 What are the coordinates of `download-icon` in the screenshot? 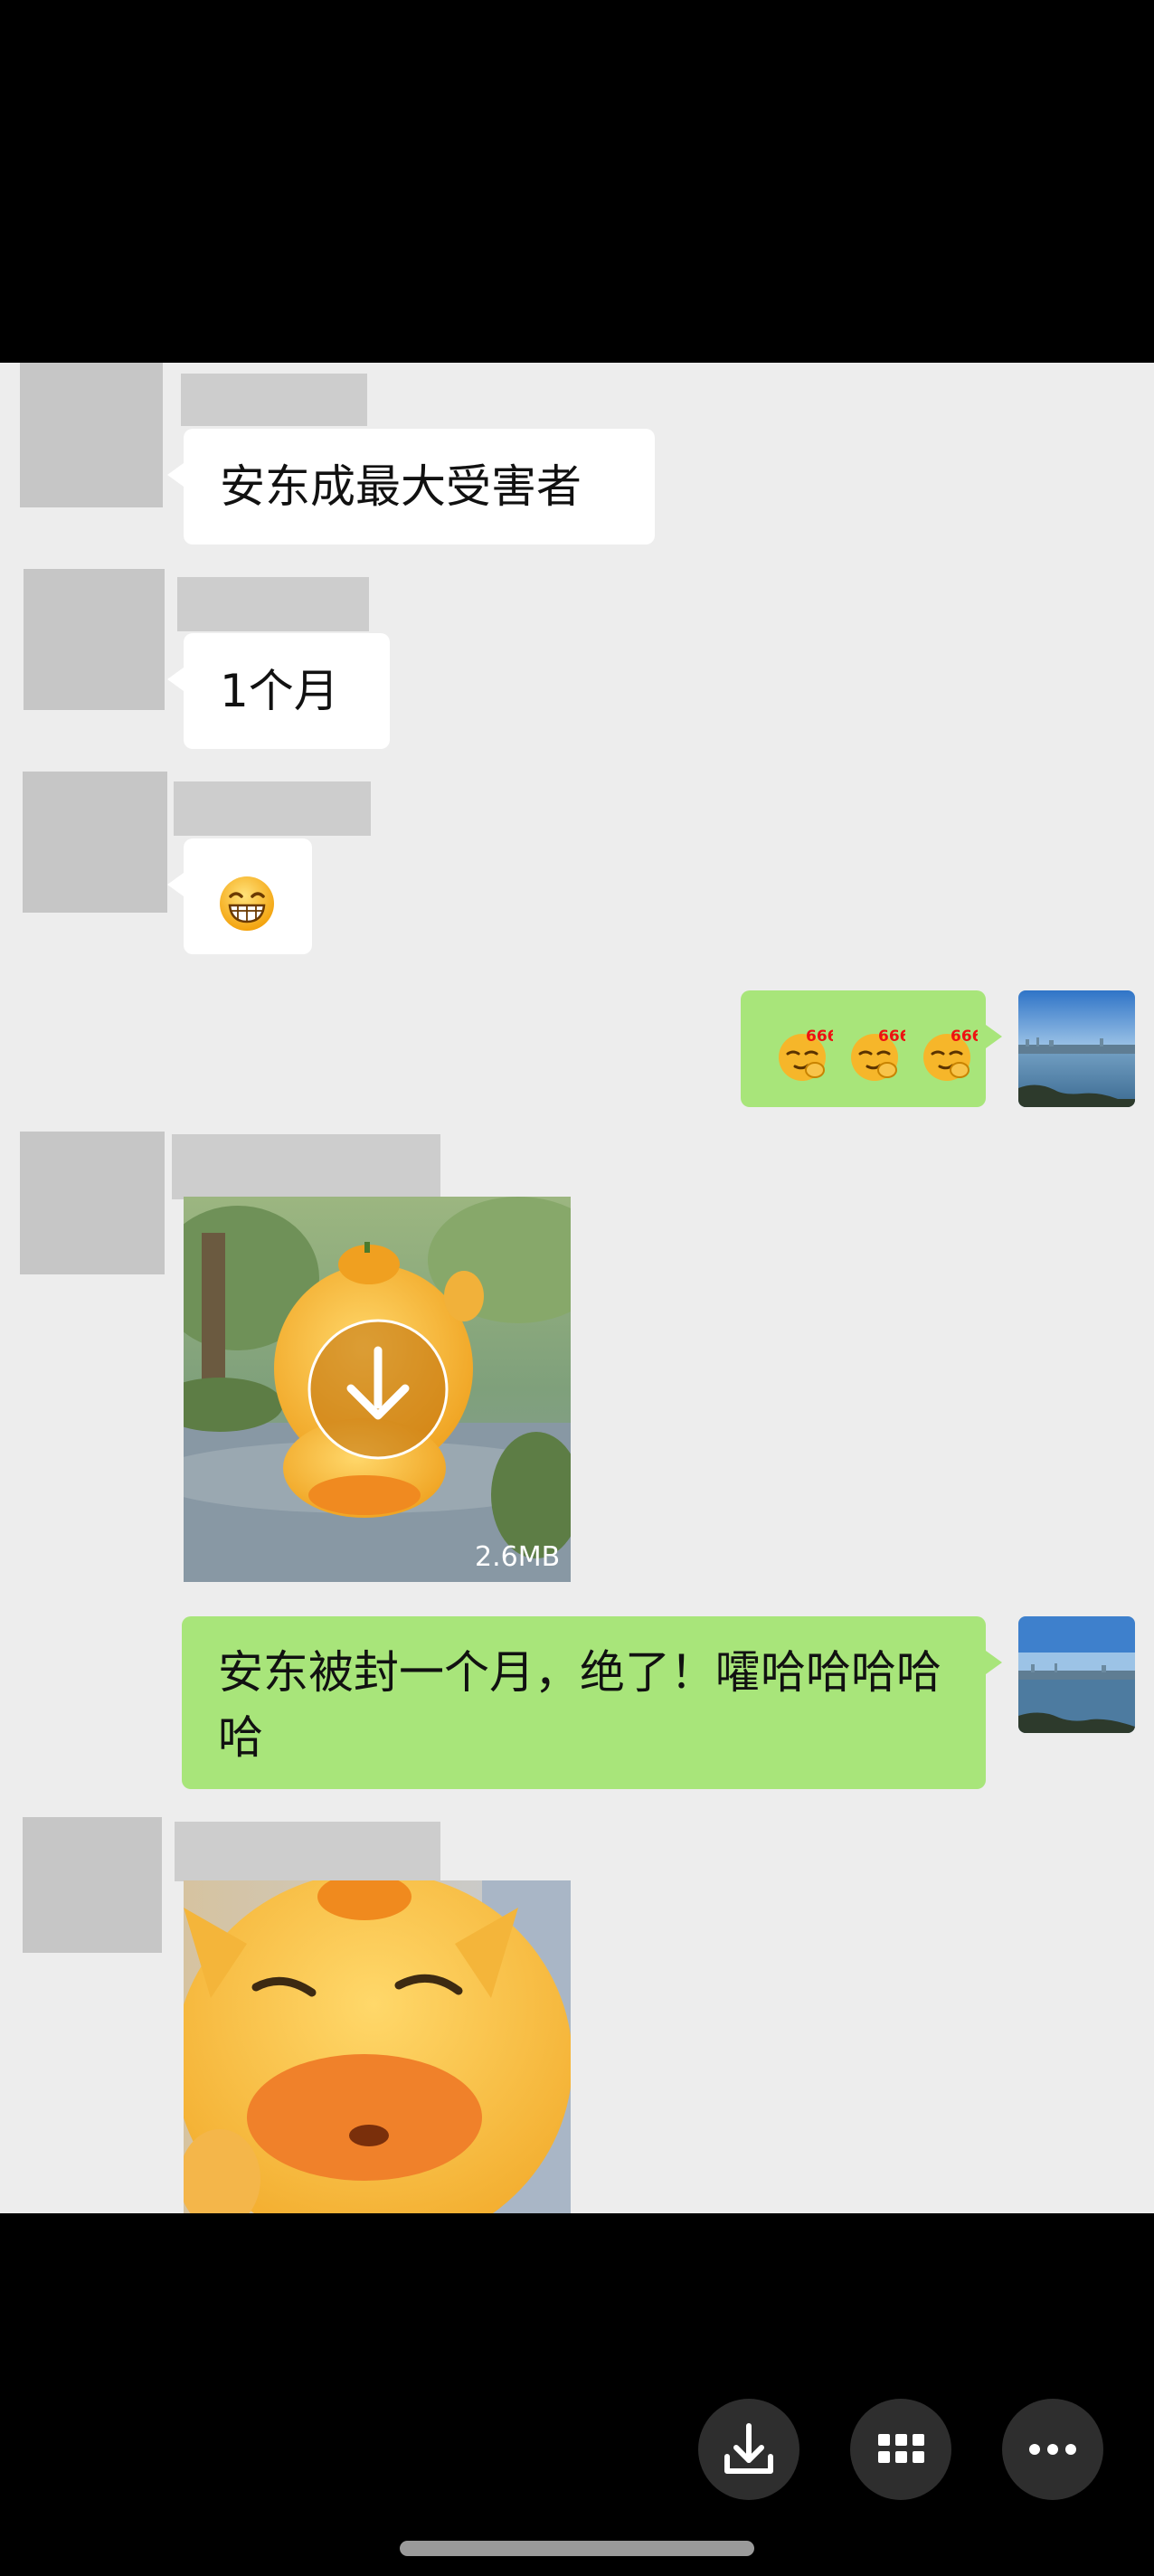 It's located at (748, 2448).